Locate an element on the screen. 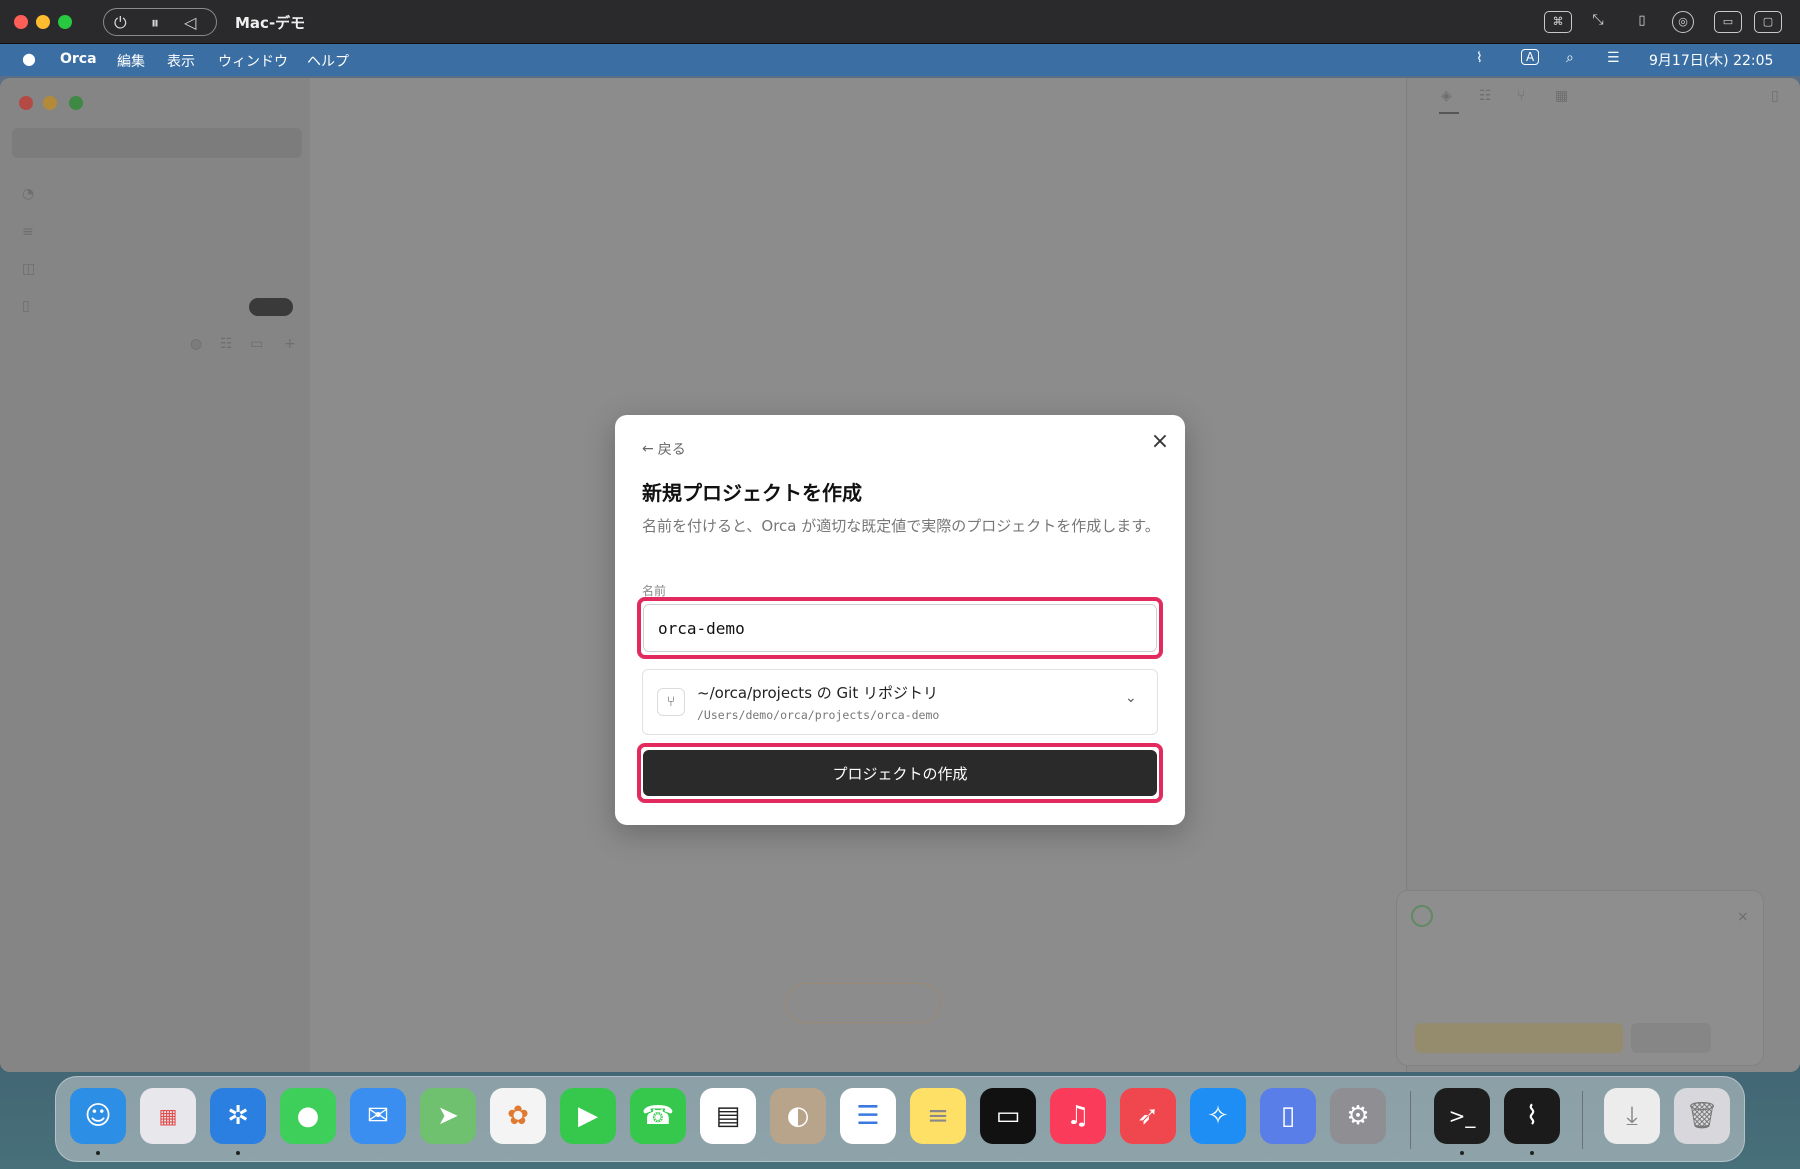  back-label: 戻る is located at coordinates (671, 450).